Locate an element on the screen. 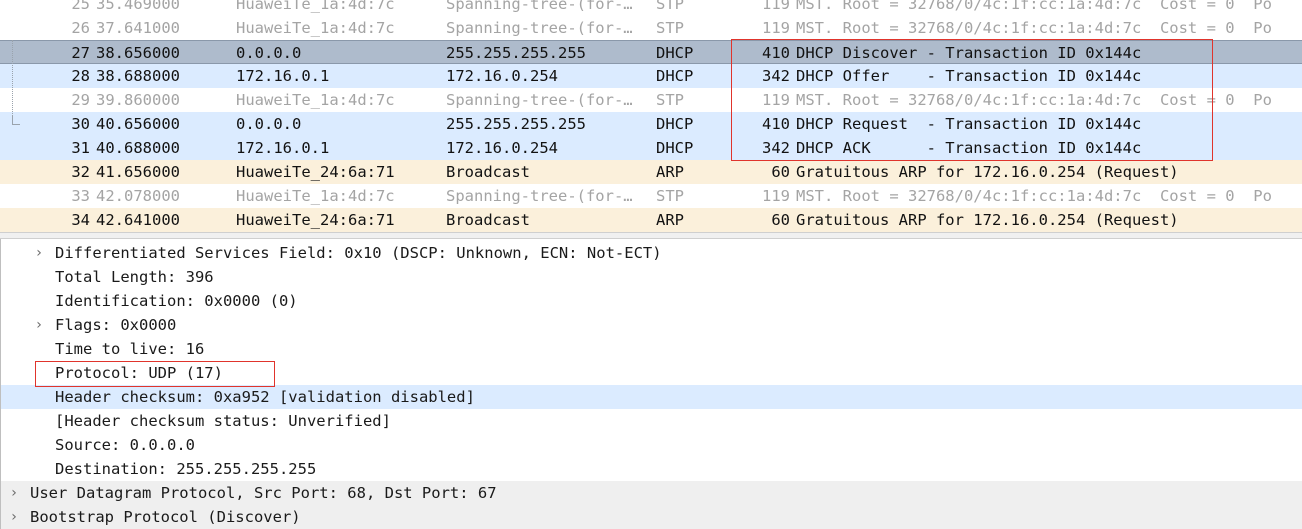  packet-time: 40.656000 is located at coordinates (138, 124).